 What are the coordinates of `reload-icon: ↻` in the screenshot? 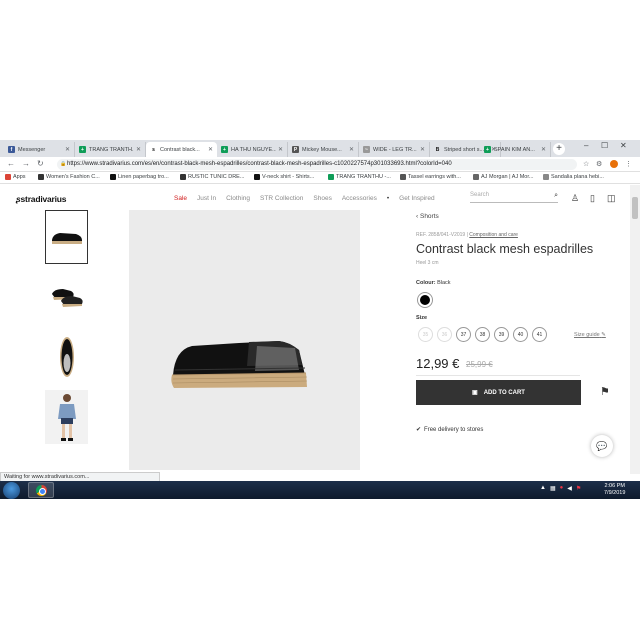 It's located at (40, 163).